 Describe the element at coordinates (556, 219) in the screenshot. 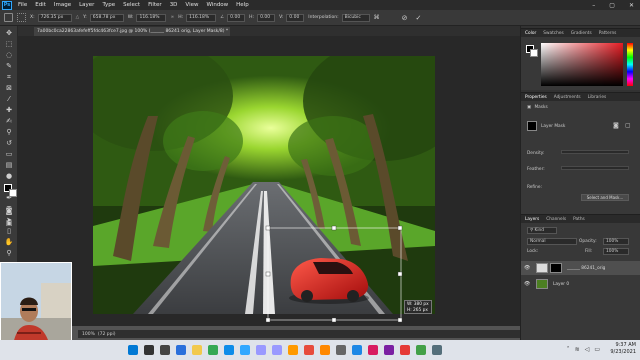

I see `tab-channels: Channels` at that location.